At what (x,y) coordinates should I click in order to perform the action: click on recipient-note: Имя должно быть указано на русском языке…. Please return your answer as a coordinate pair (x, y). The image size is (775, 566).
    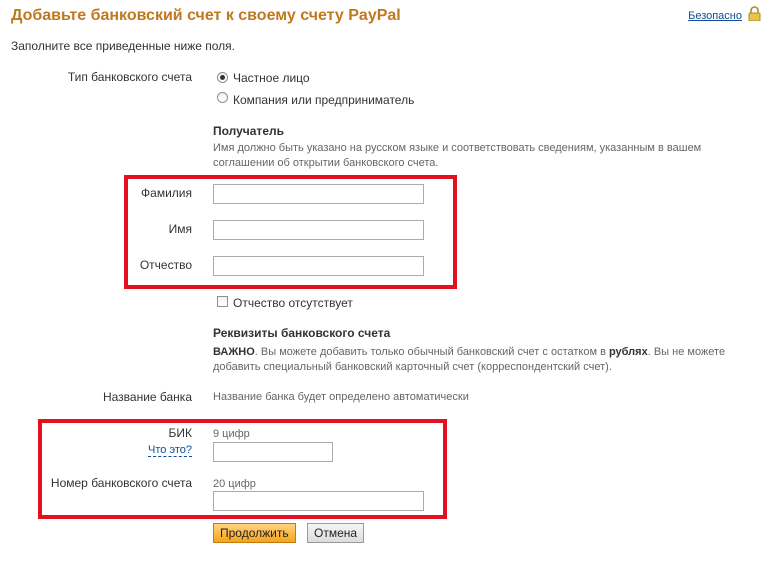
    Looking at the image, I should click on (457, 155).